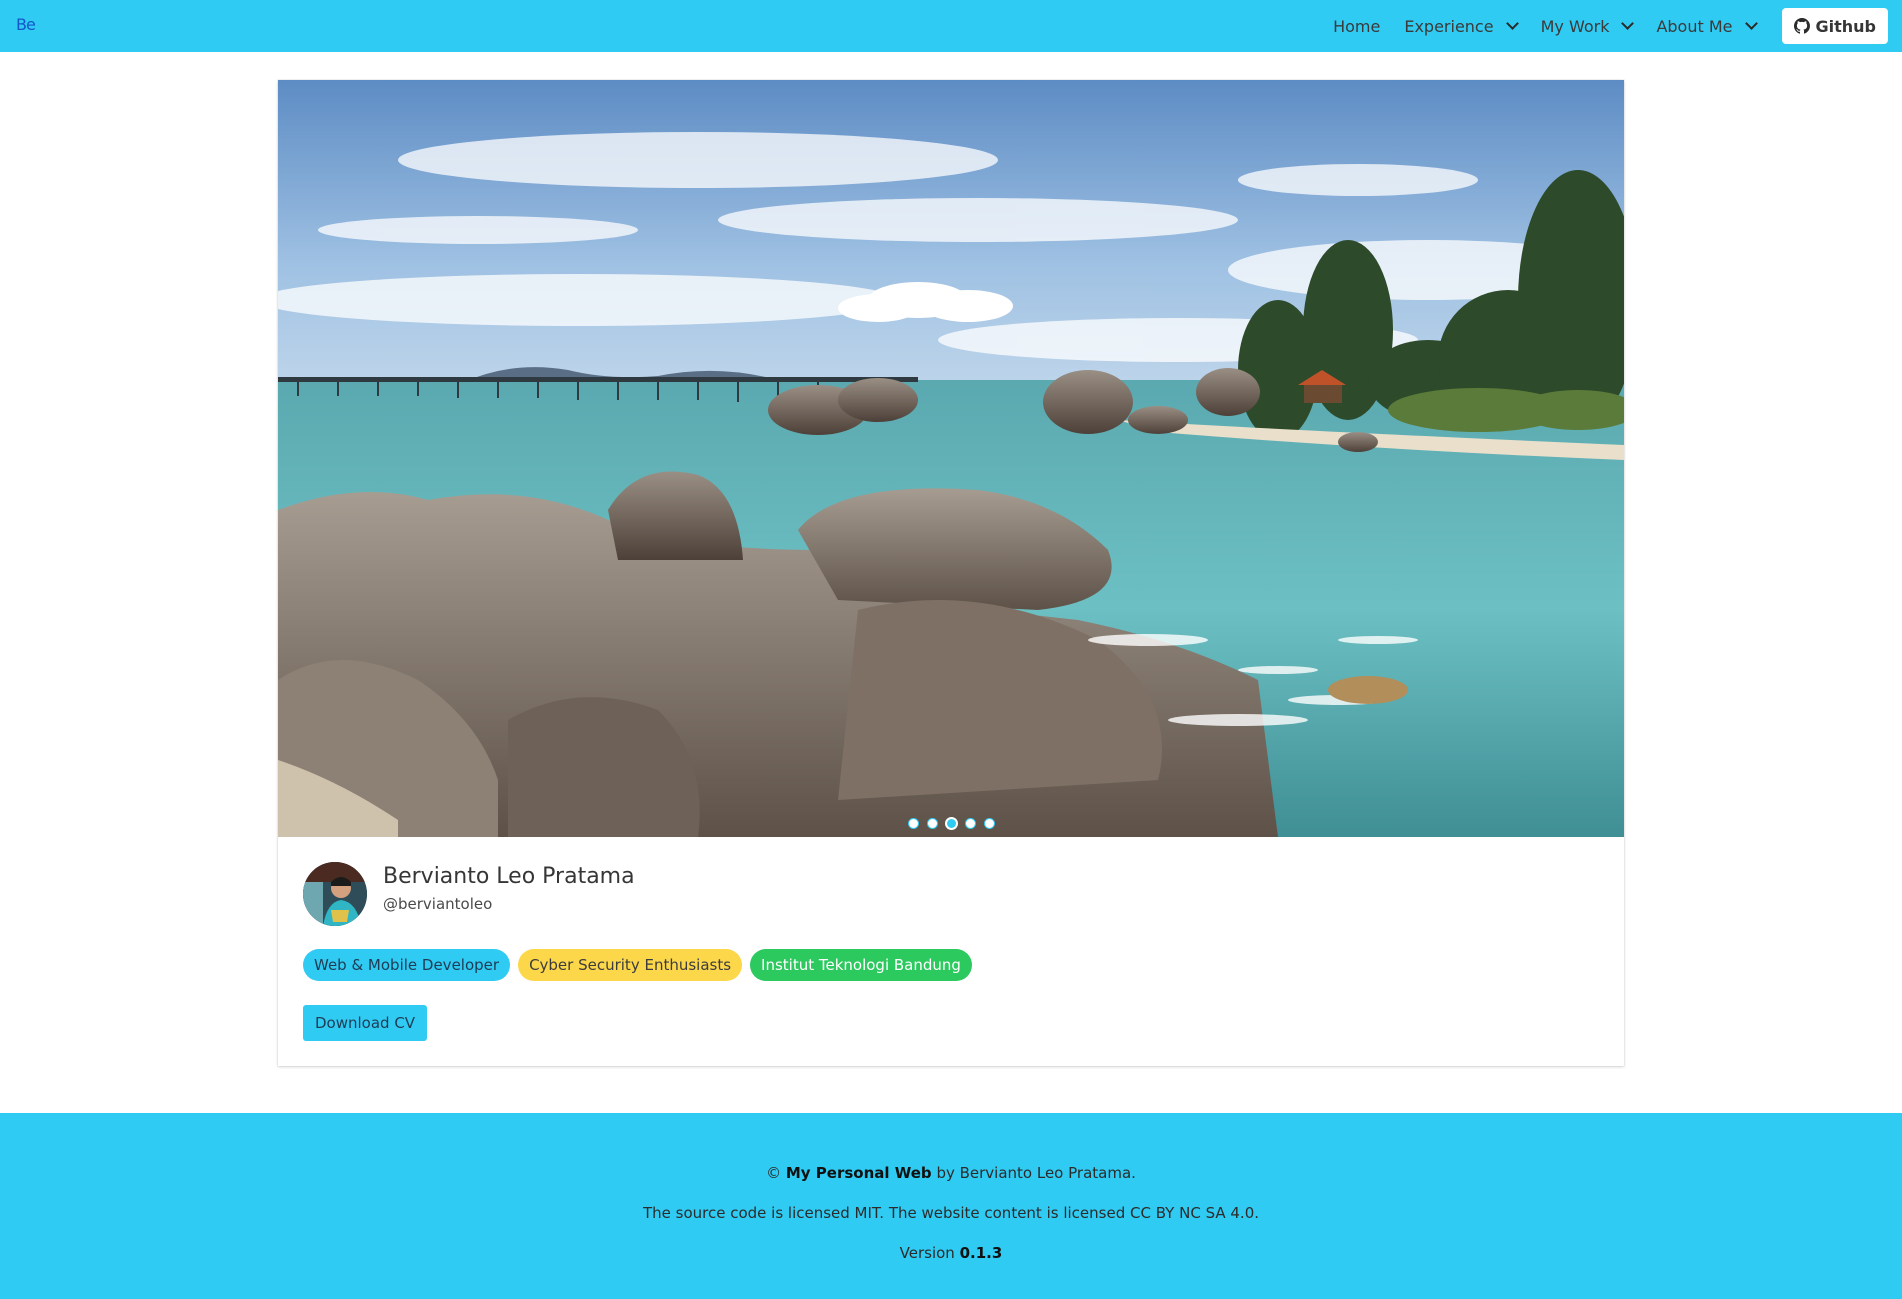  I want to click on footer-version-value: 0.1.3, so click(981, 1253).